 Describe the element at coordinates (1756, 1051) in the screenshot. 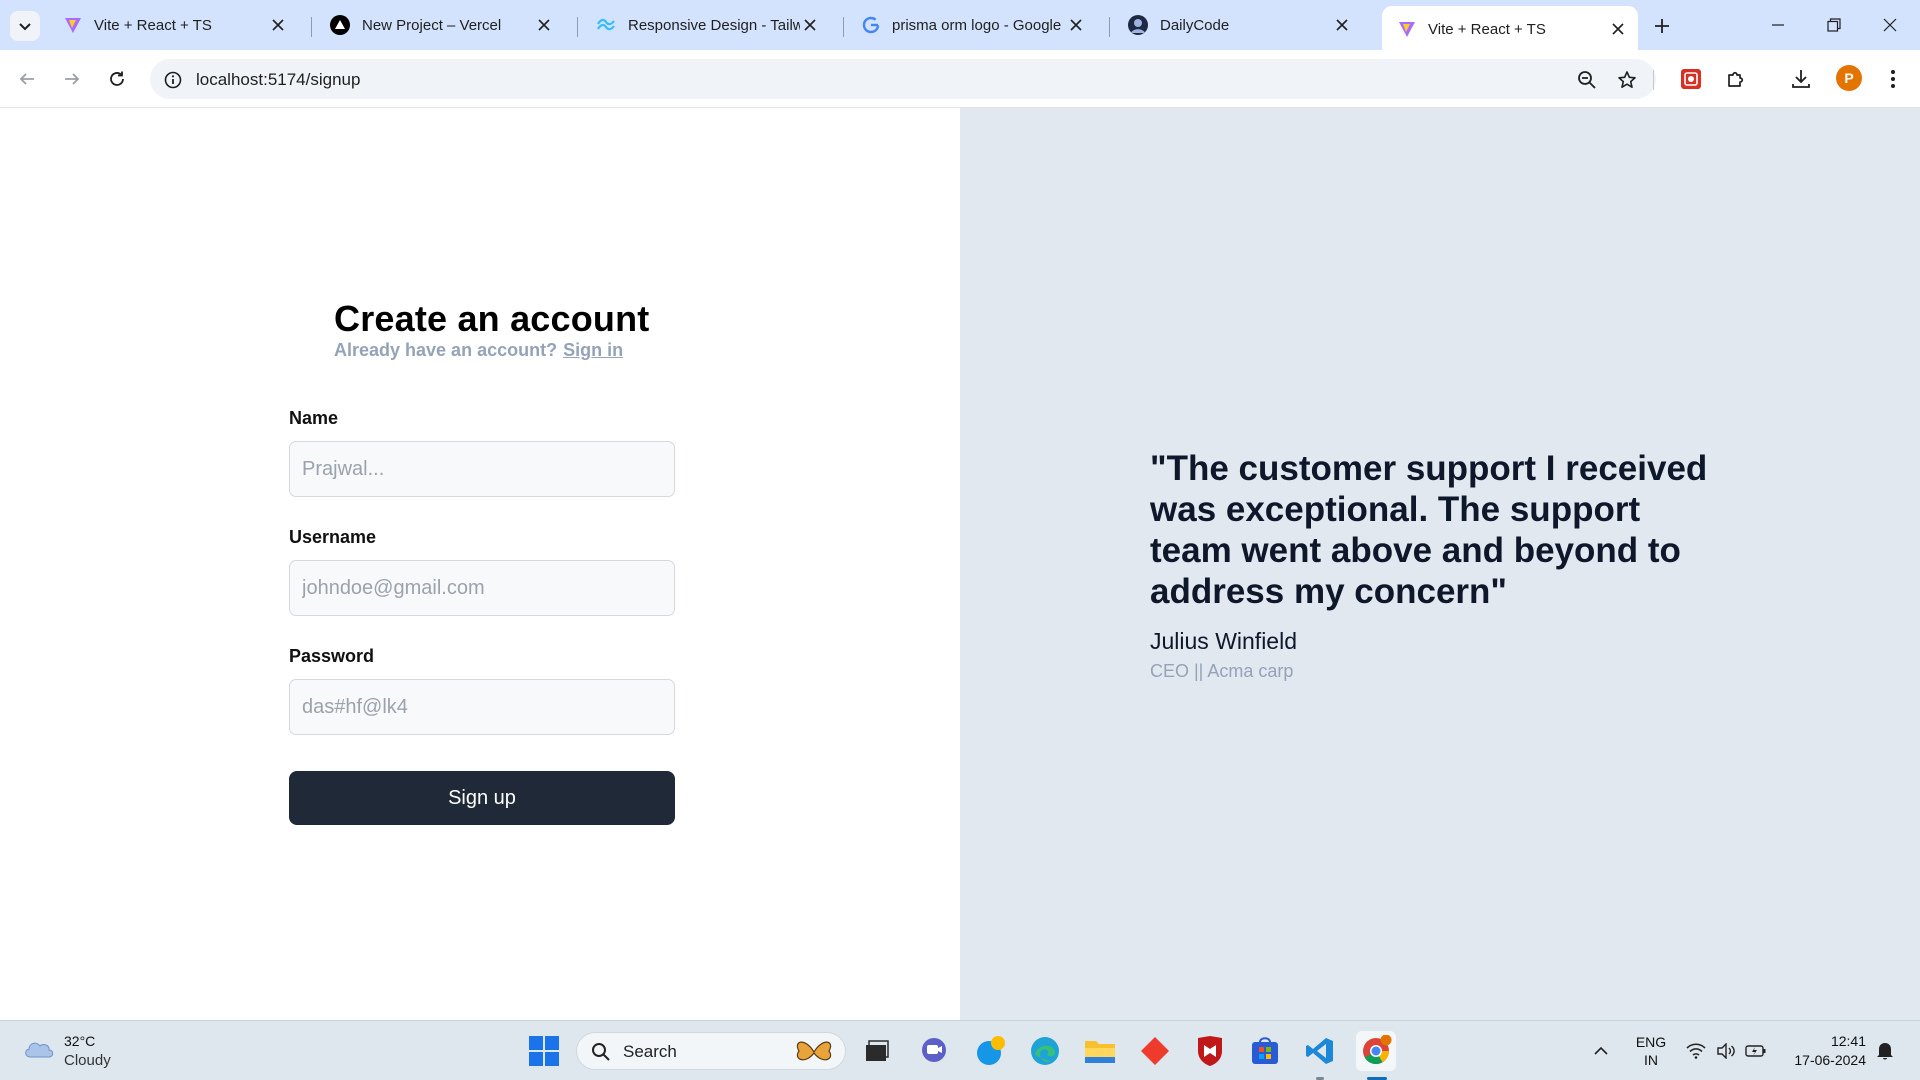

I see `battery-charging-icon` at that location.